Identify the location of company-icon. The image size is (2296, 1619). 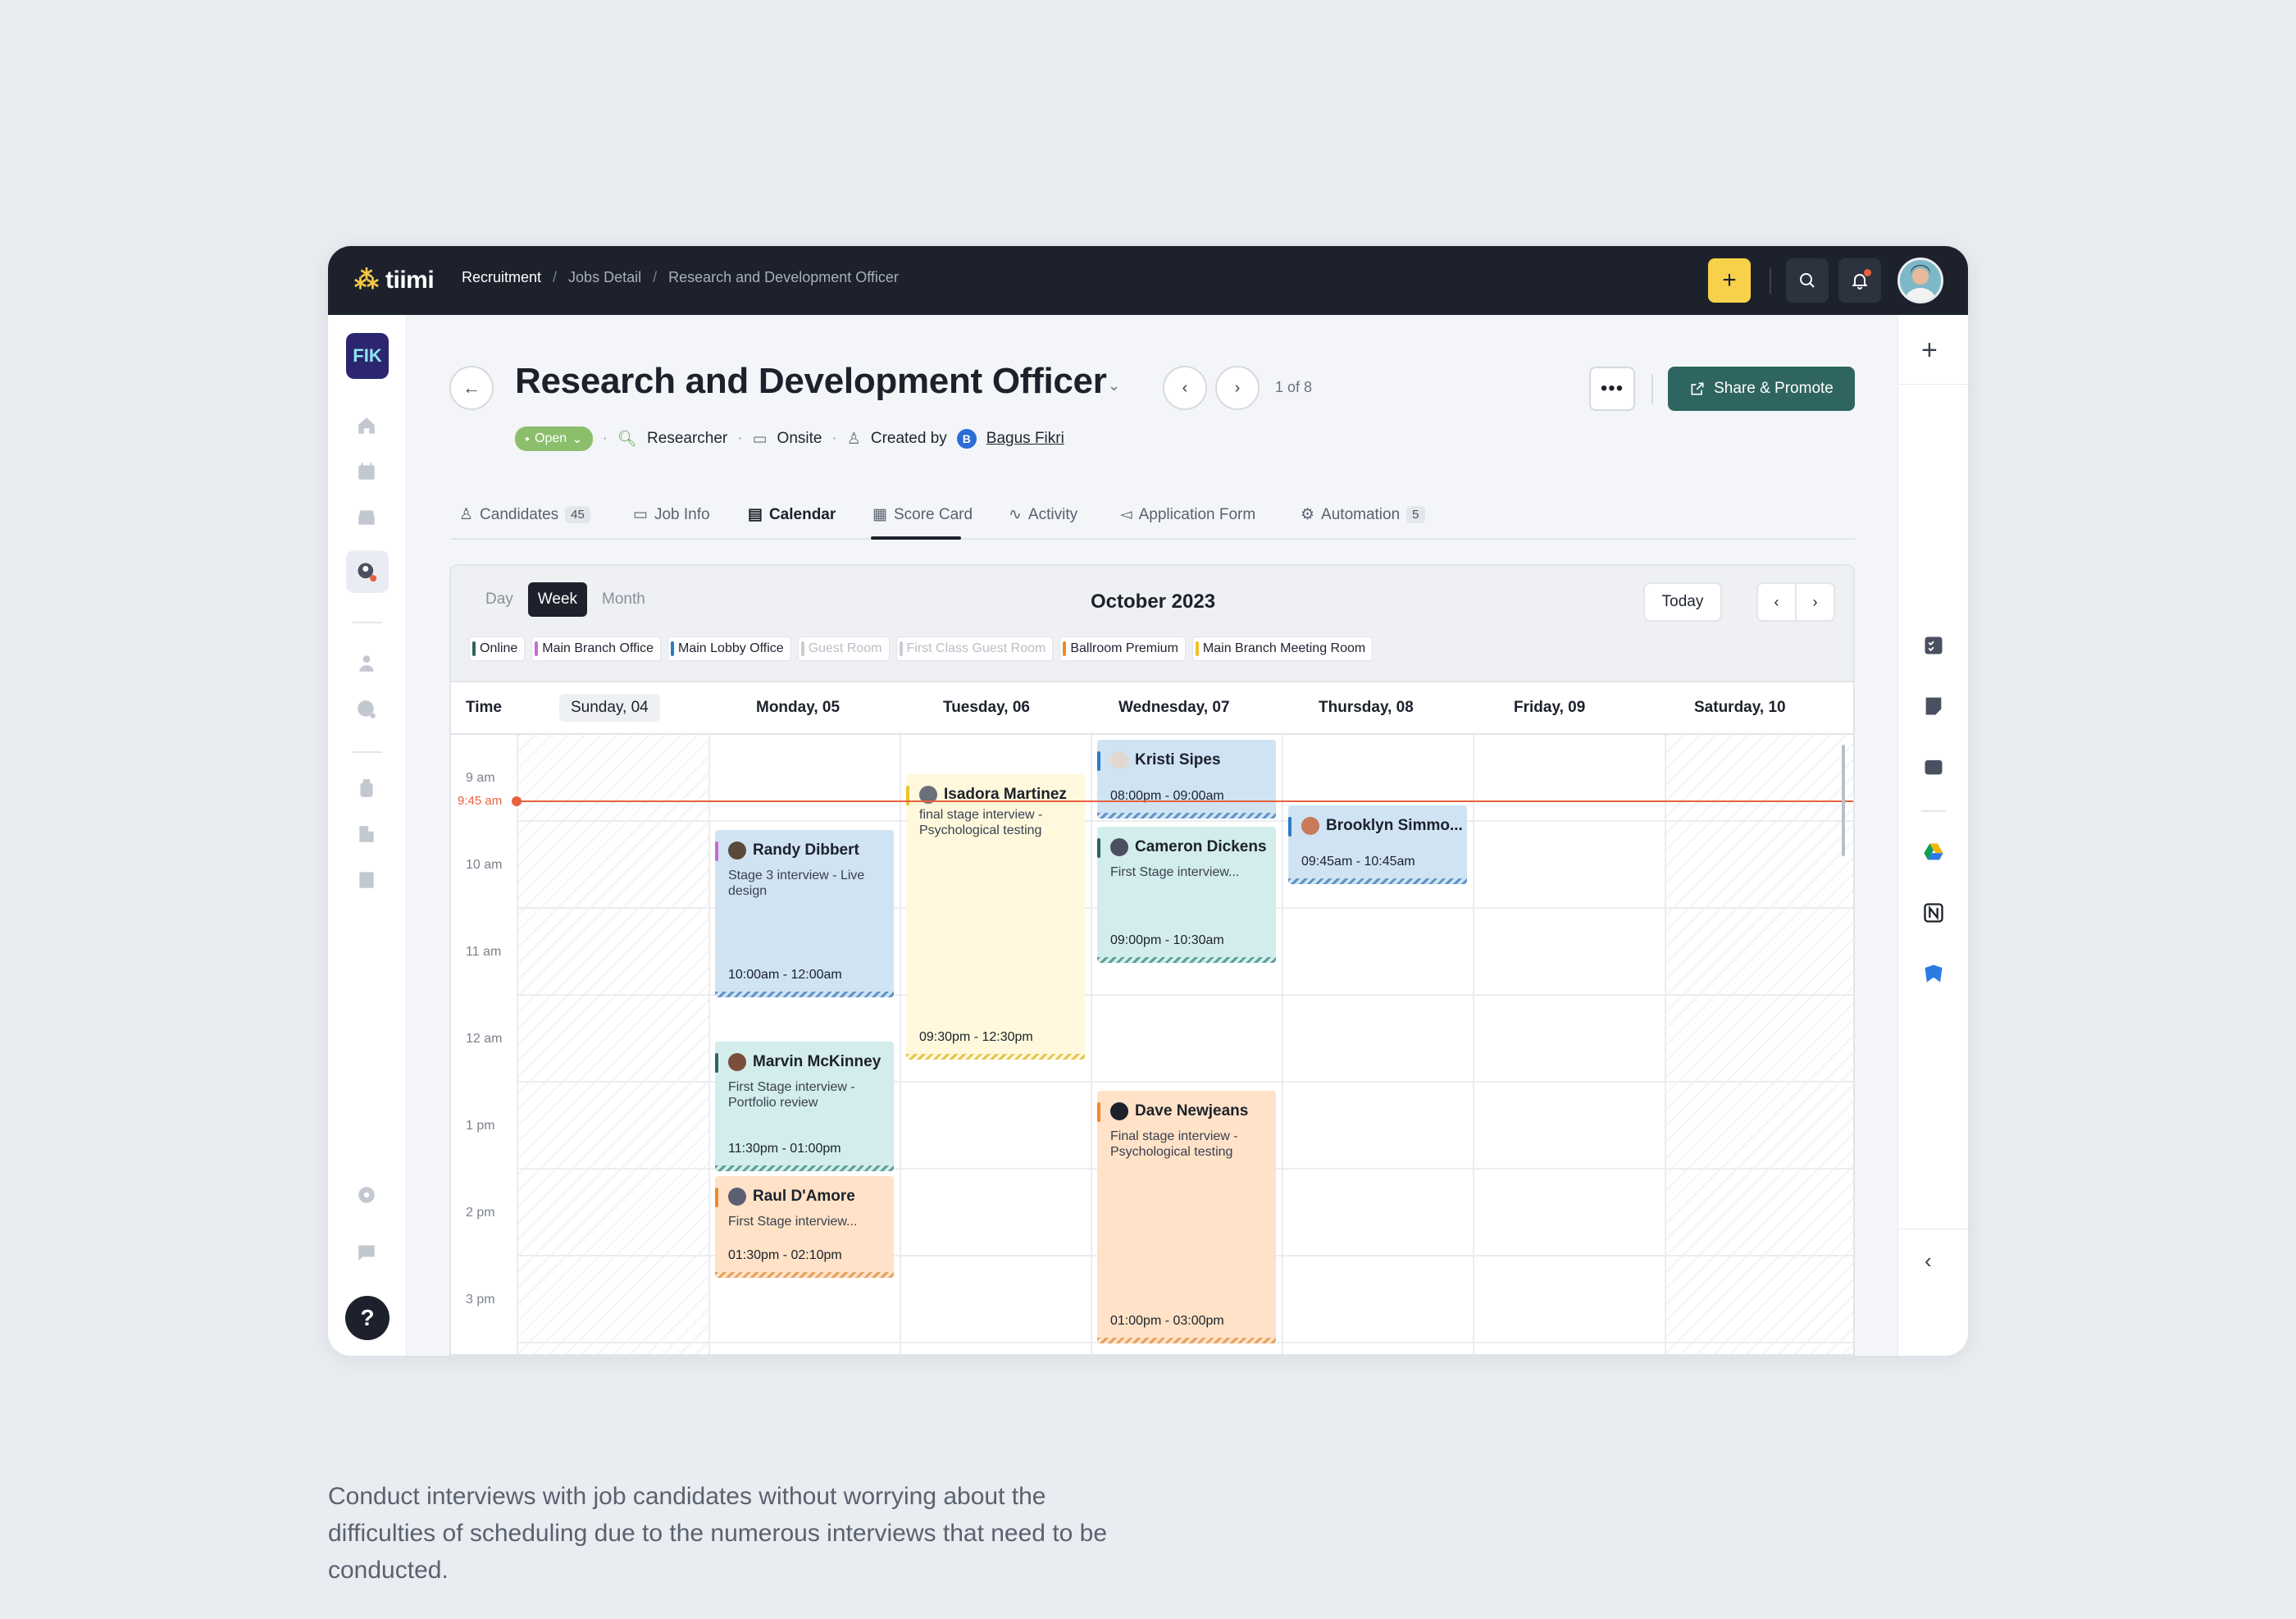
(366, 834).